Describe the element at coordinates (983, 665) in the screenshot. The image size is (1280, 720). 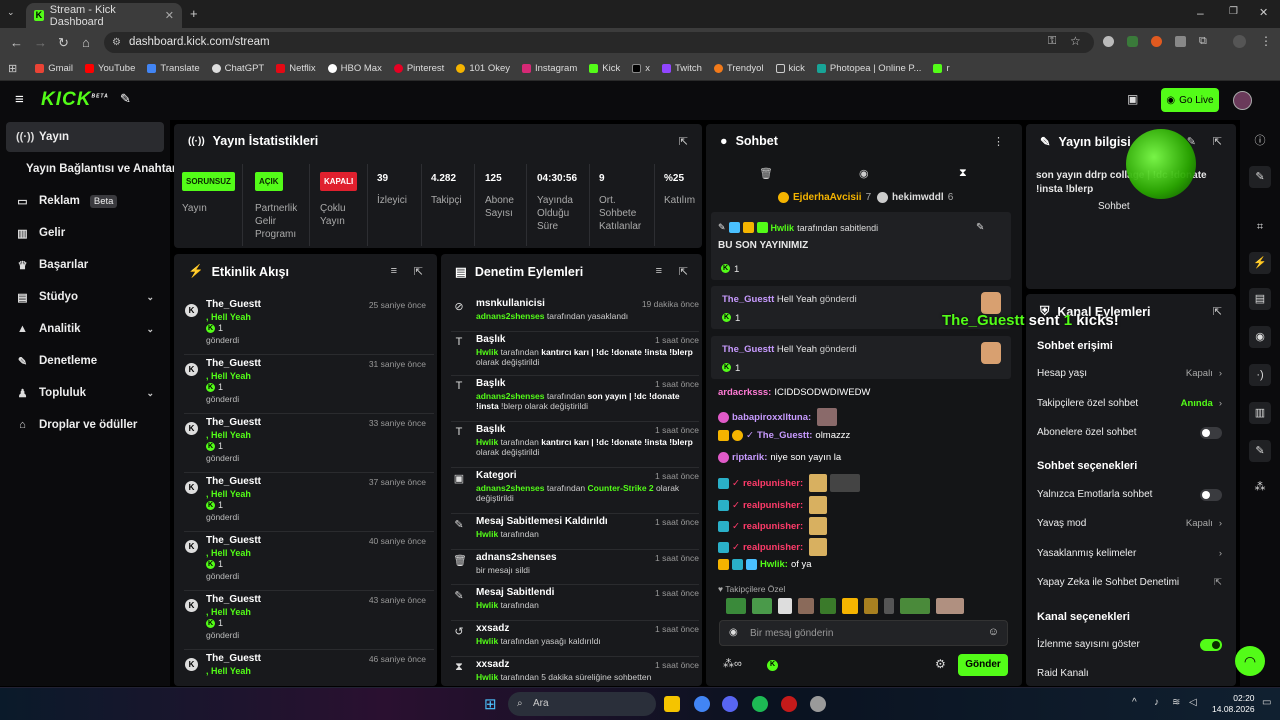
I see `send-button: Gönder` at that location.